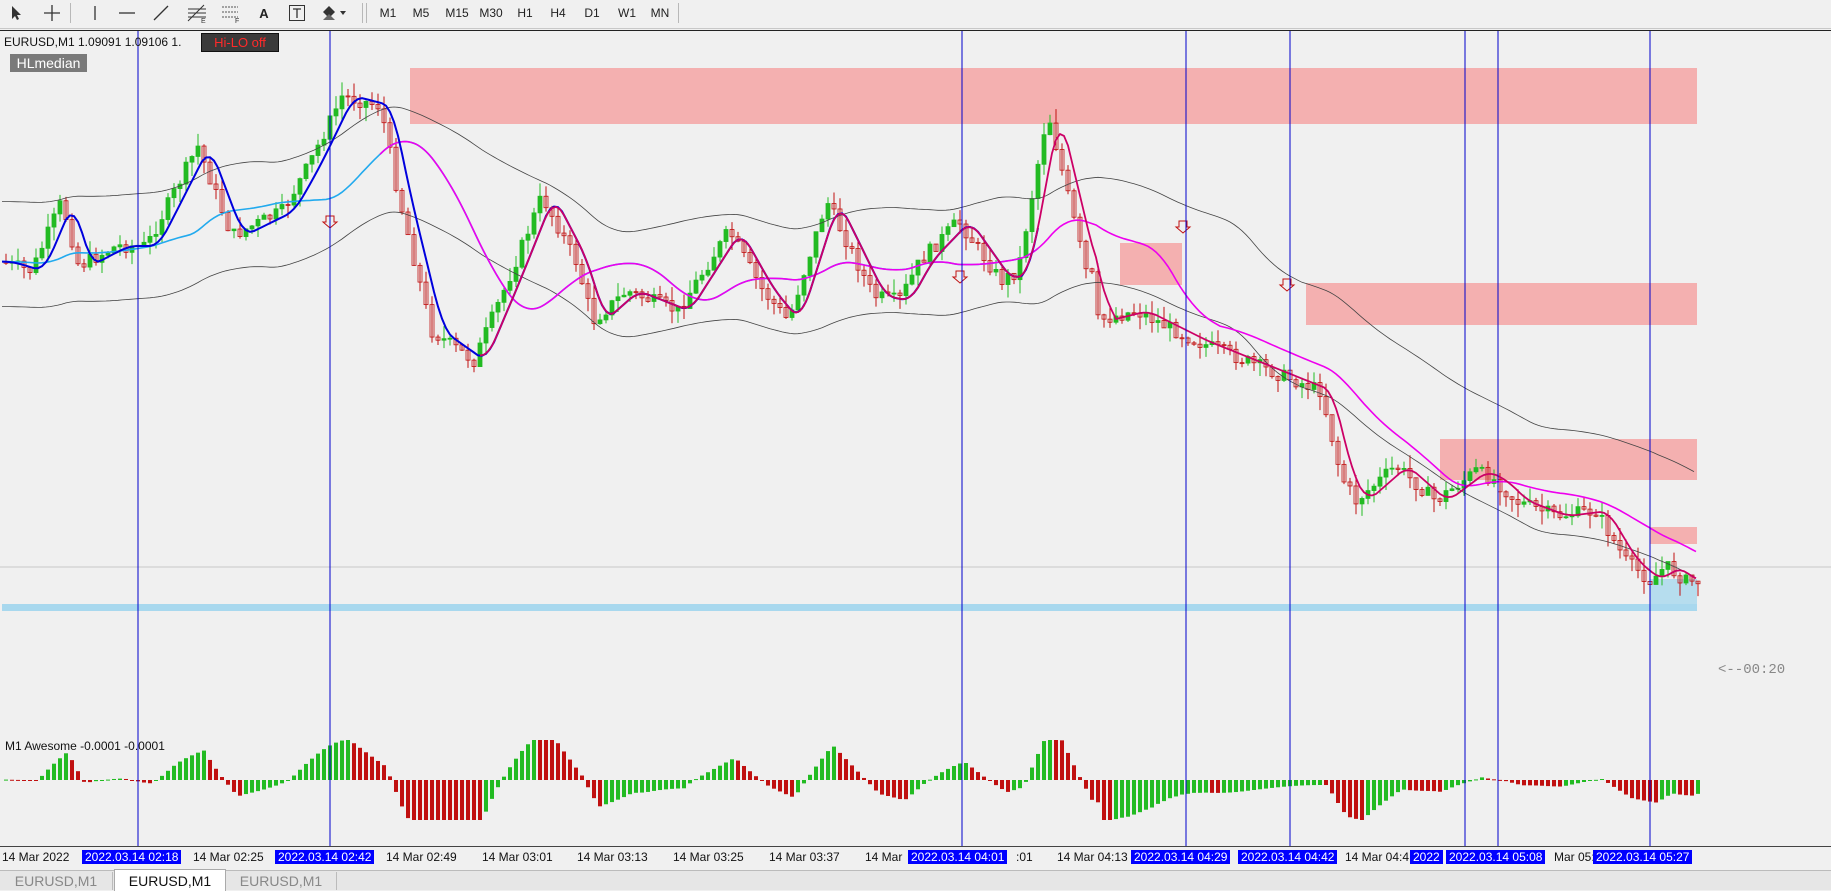  Describe the element at coordinates (421, 13) in the screenshot. I see `timeframe-m5: M5` at that location.